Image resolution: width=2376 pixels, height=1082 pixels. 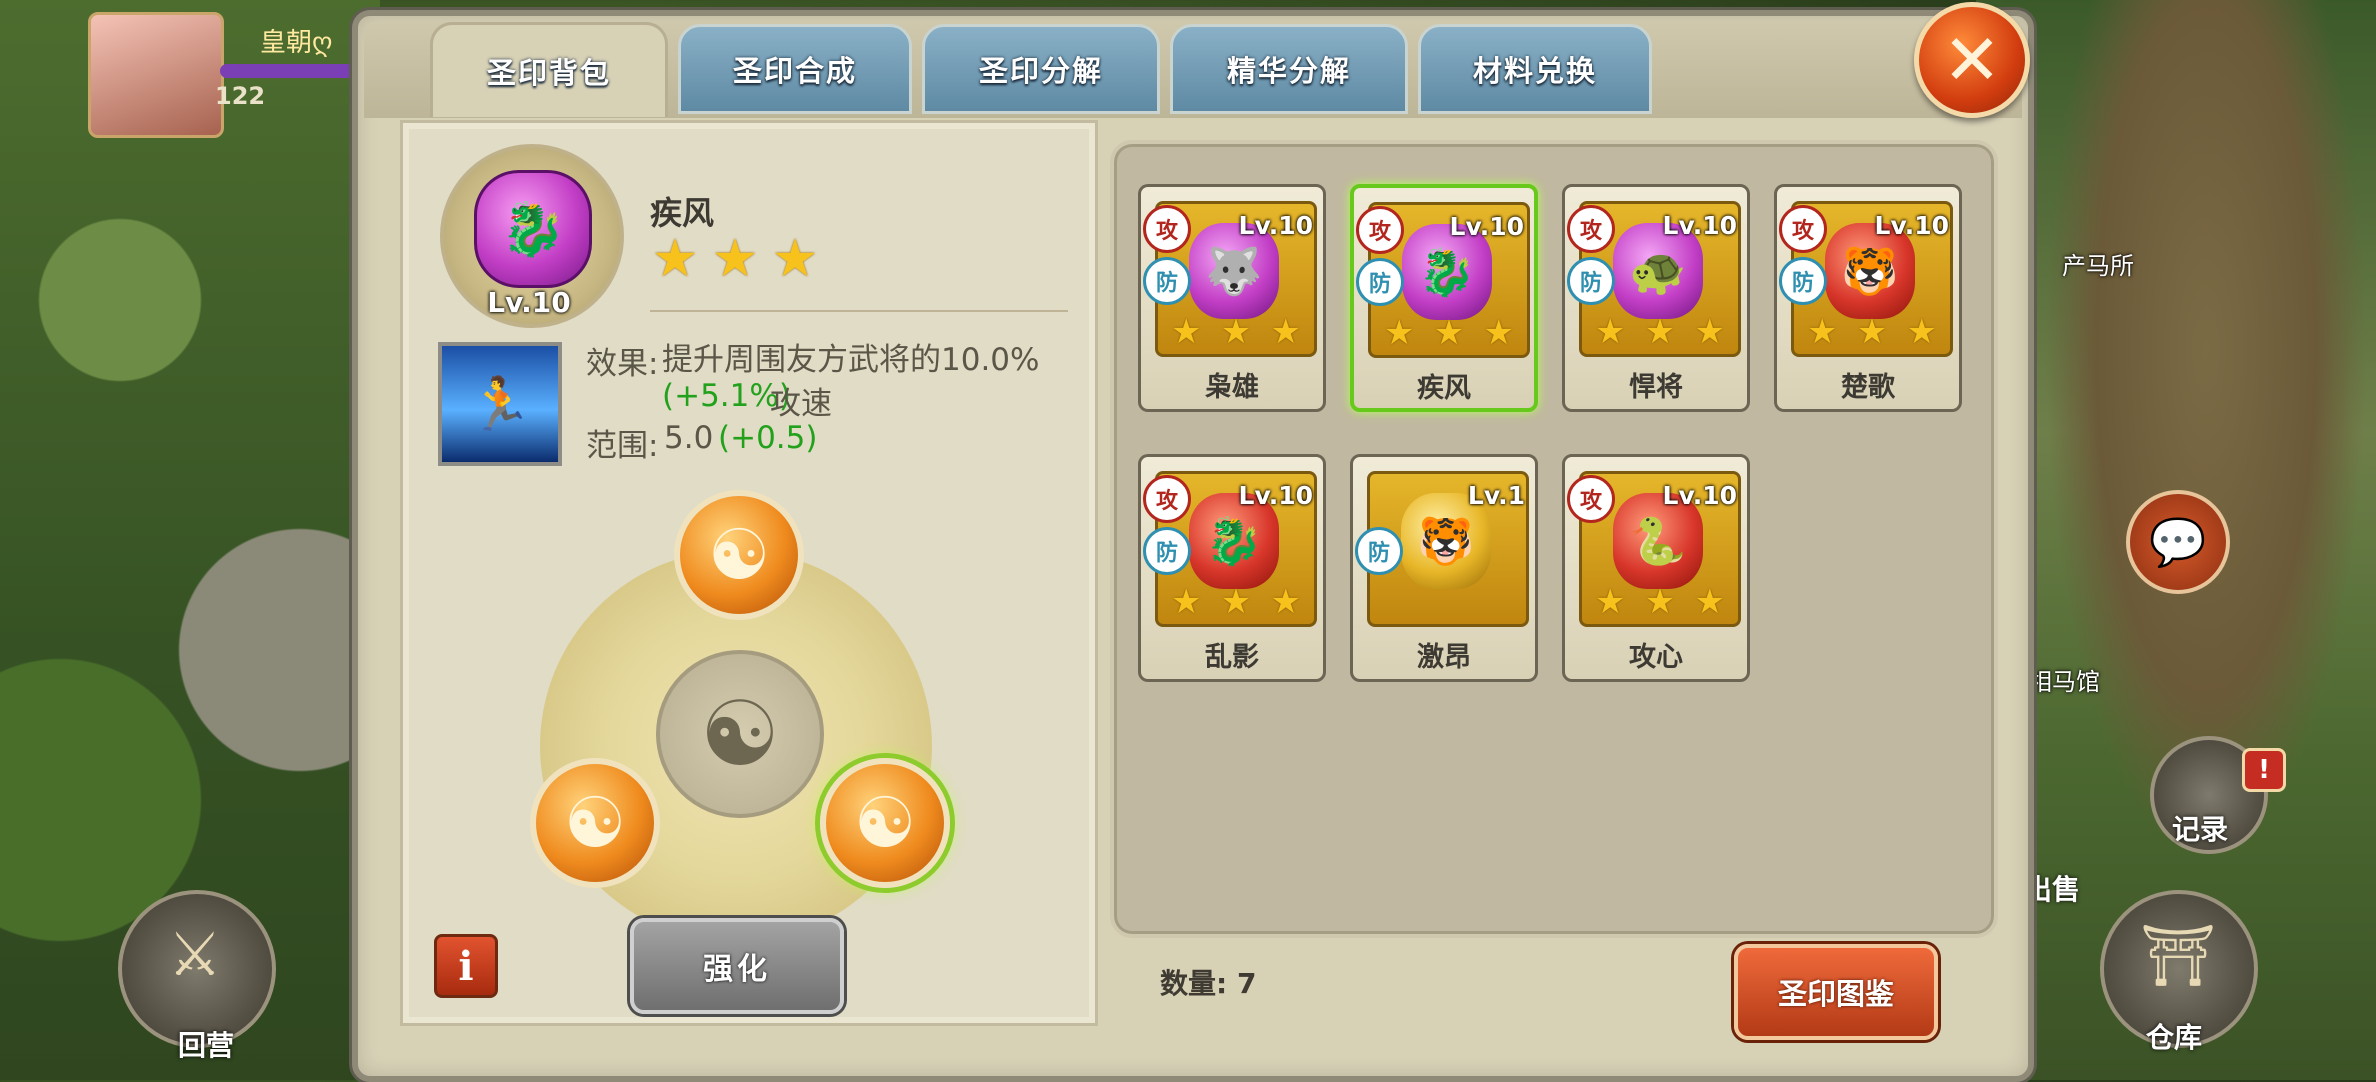 What do you see at coordinates (1232, 657) in the screenshot?
I see `seal-name: 乱影` at bounding box center [1232, 657].